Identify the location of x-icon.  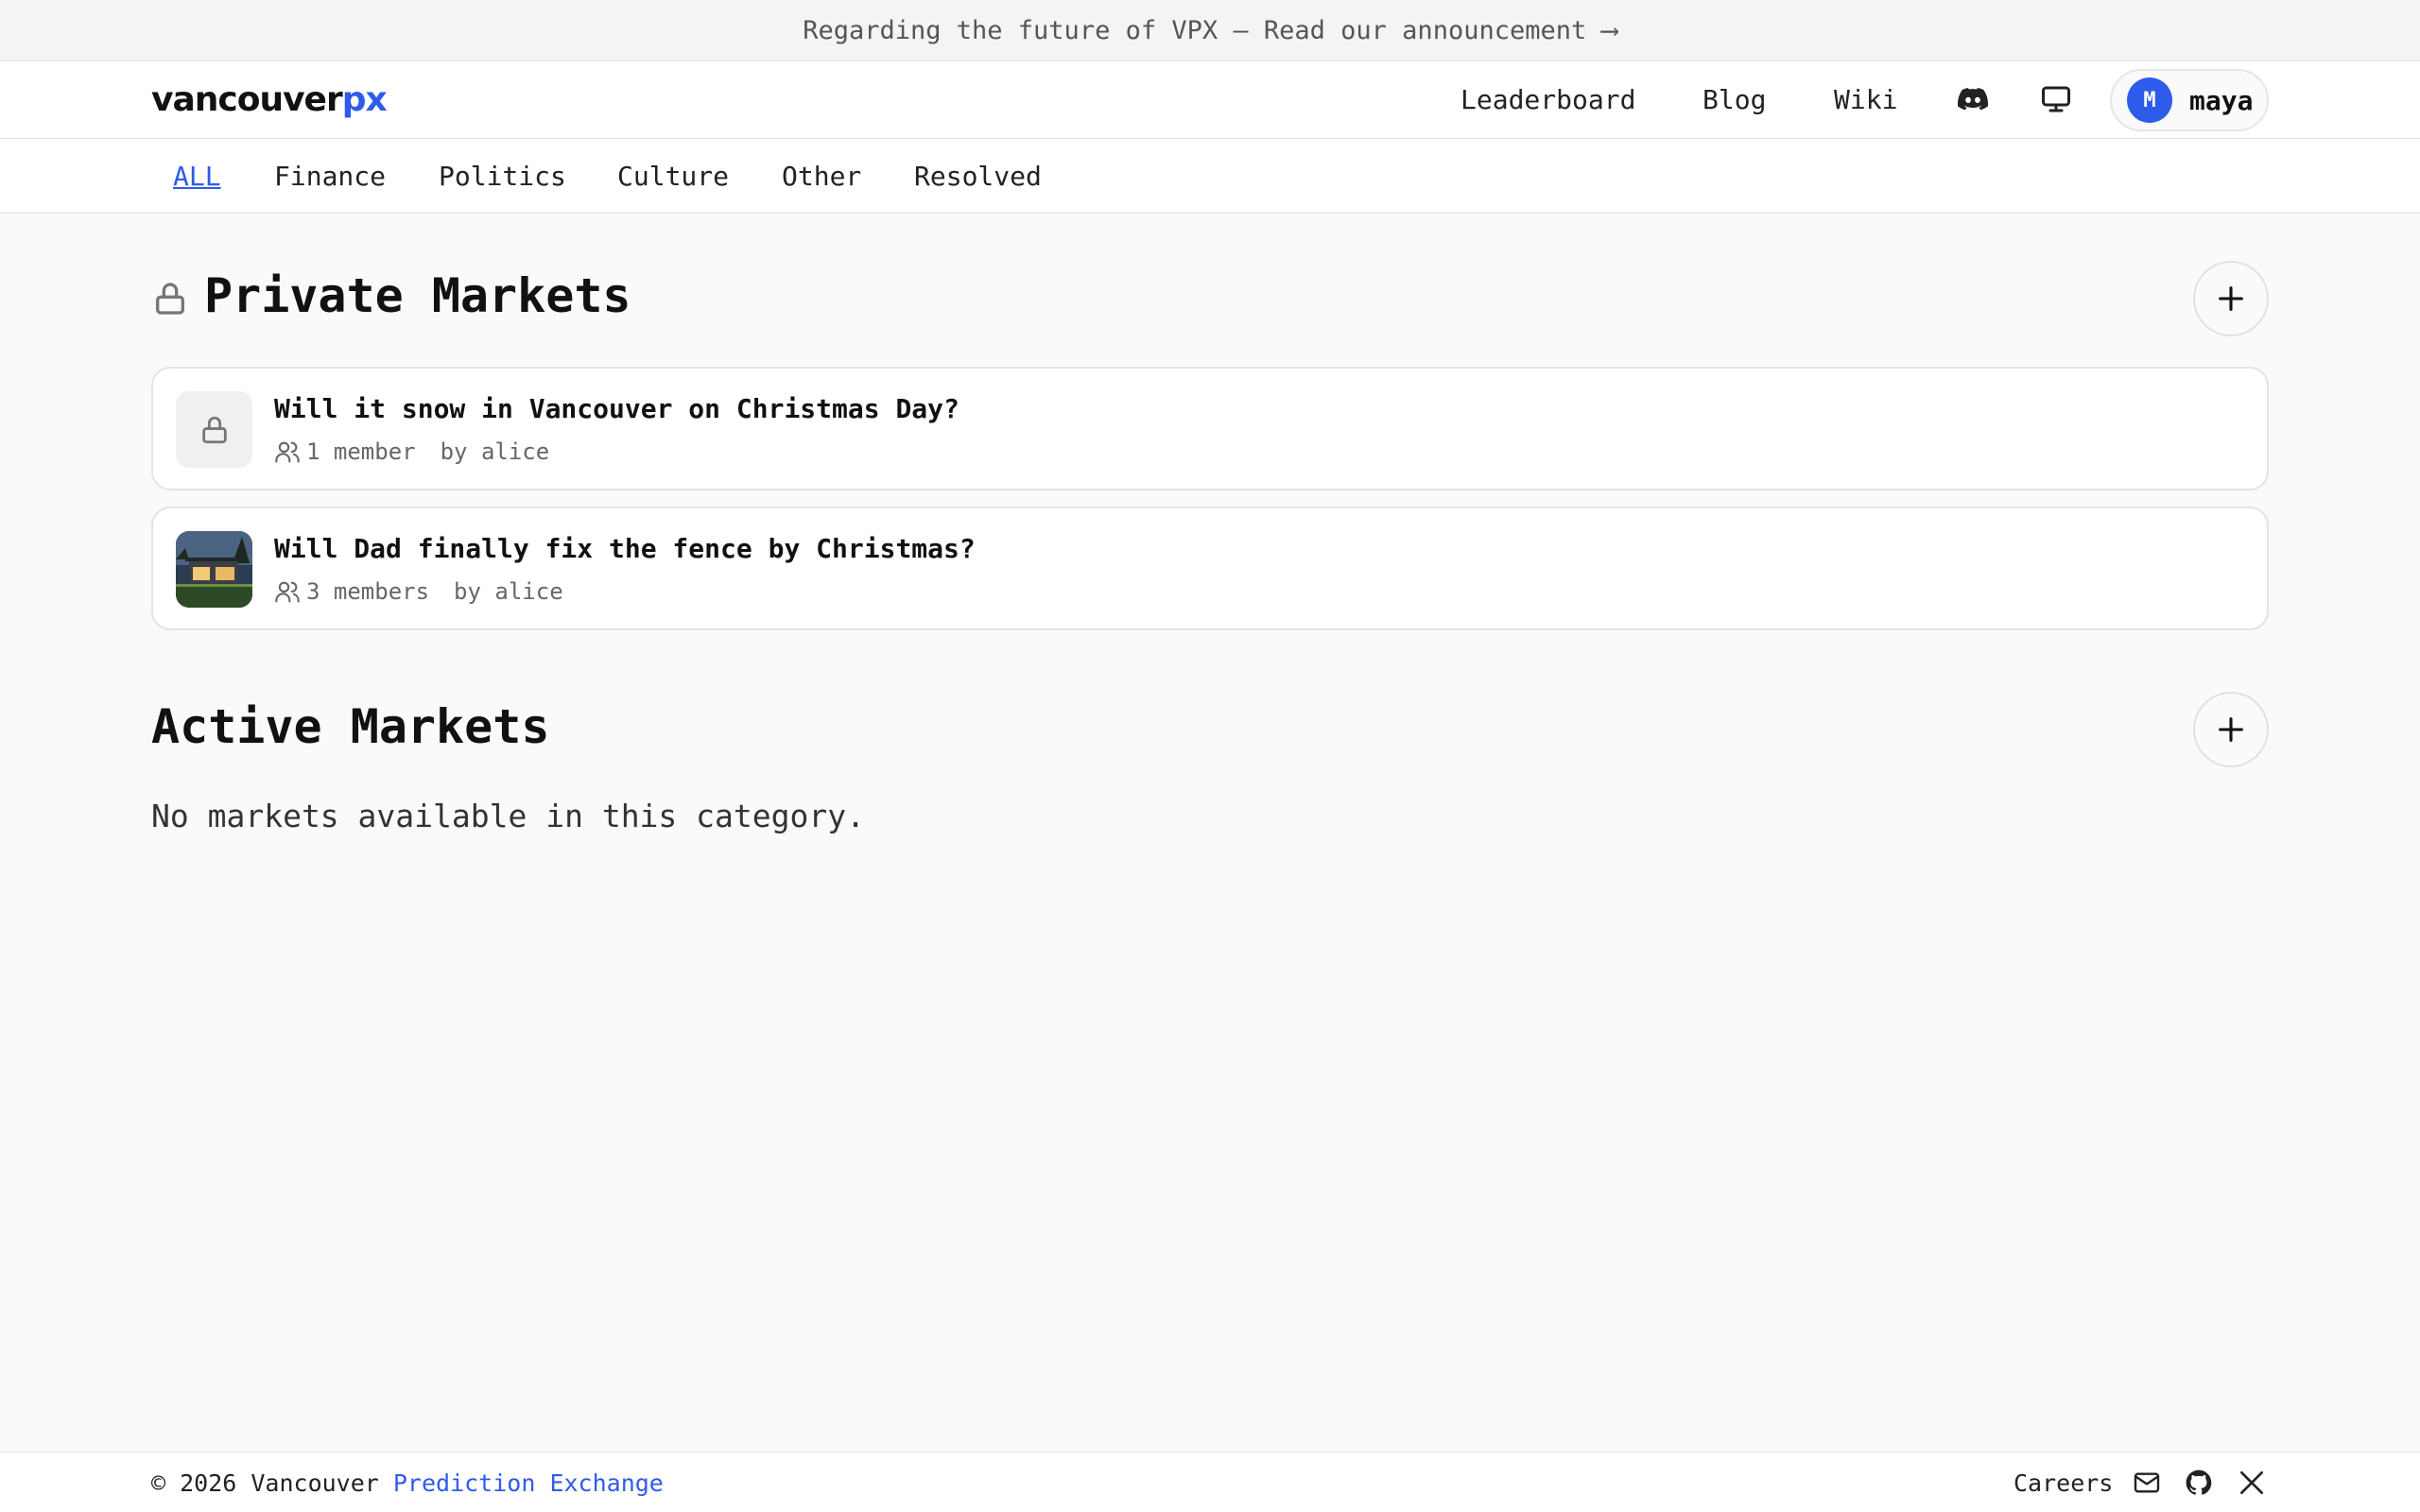
(2252, 1483).